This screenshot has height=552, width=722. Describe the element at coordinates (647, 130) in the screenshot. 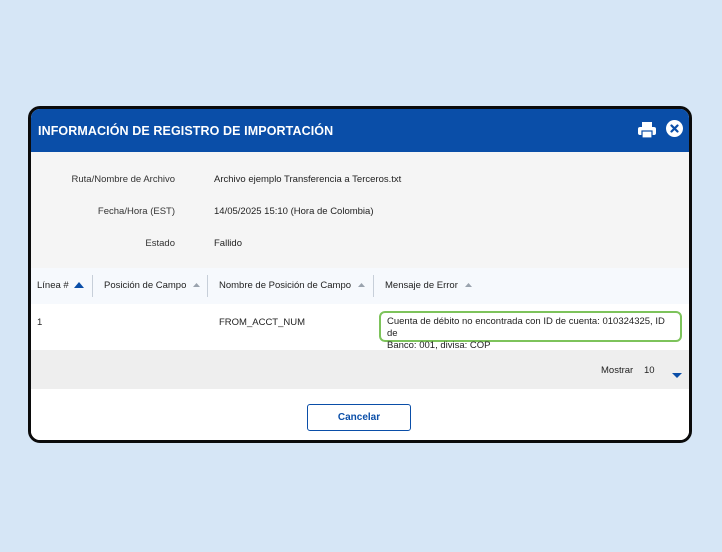

I see `printer-icon` at that location.